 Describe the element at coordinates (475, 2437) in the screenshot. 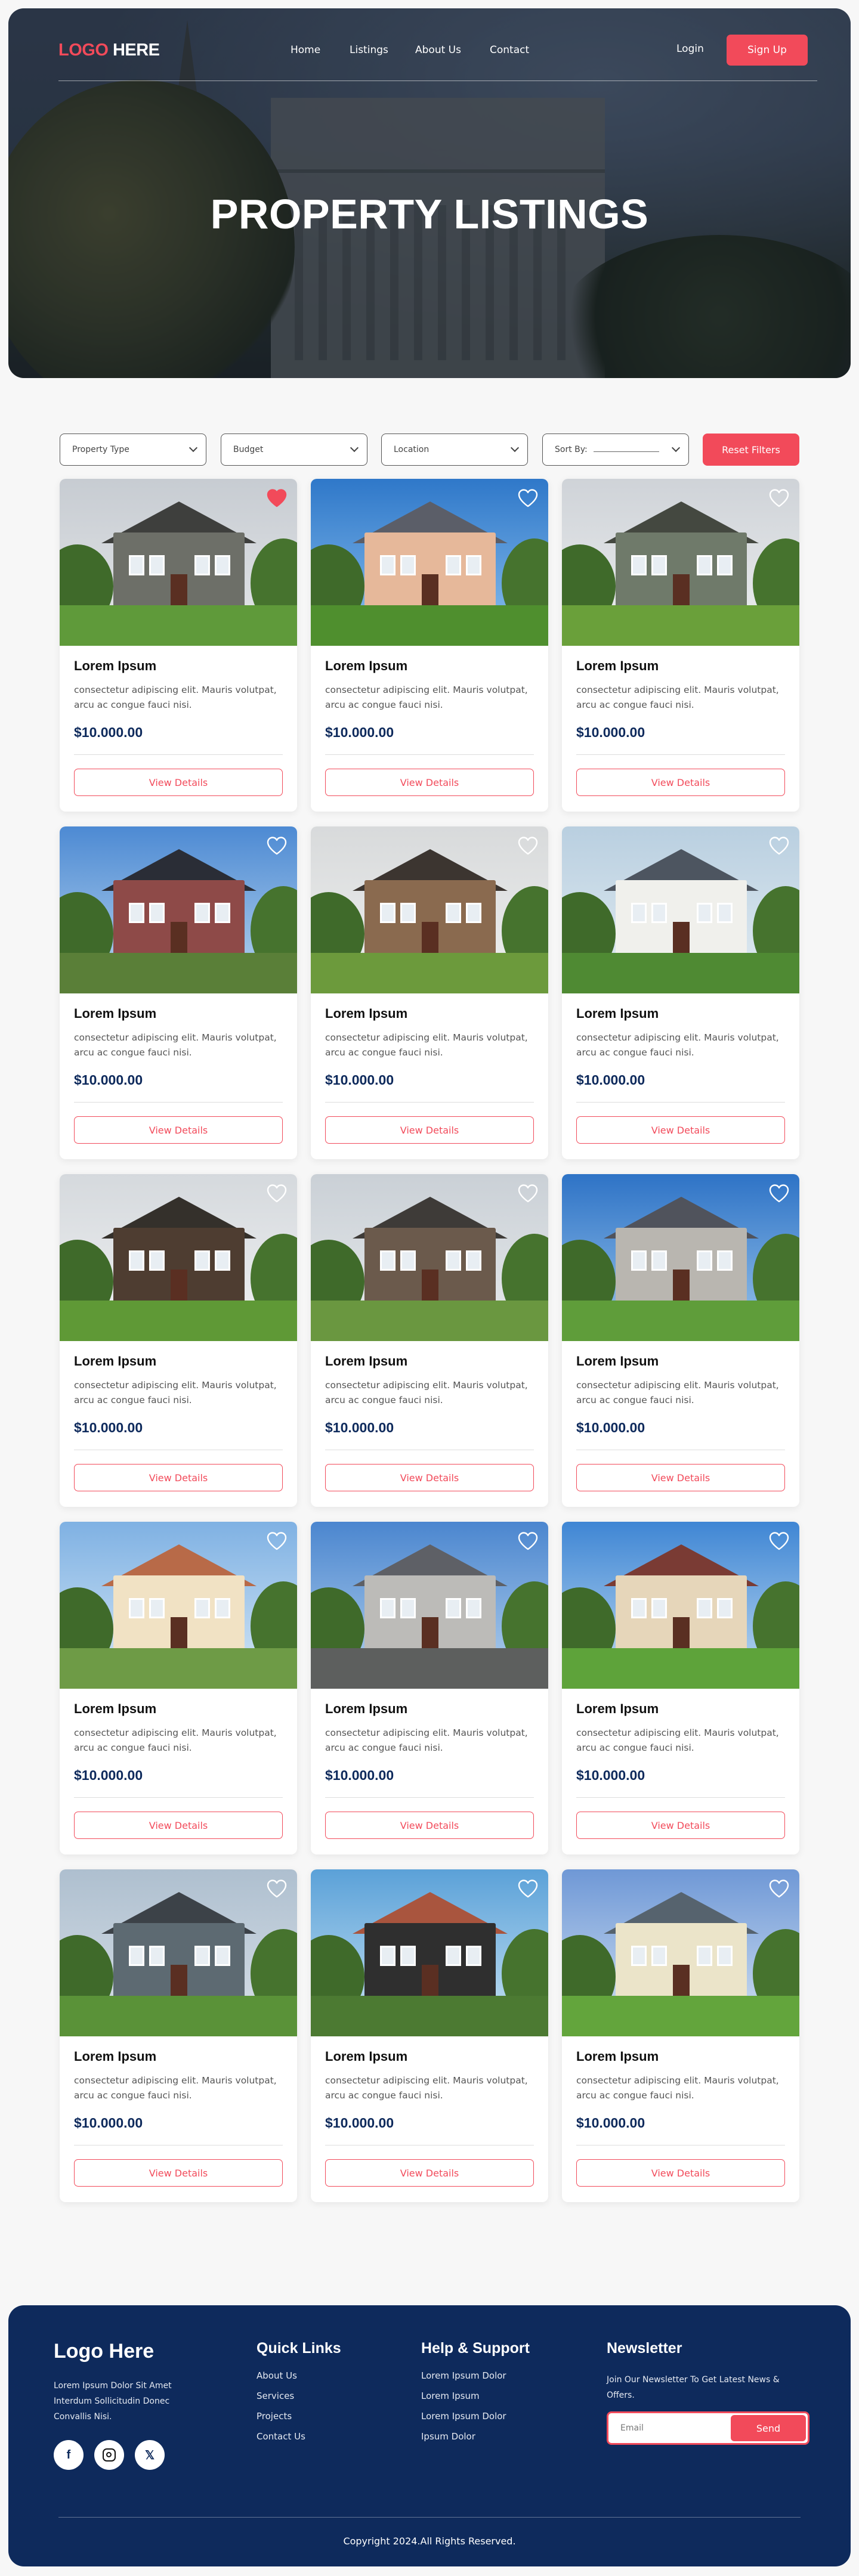

I see `help-link: Ipsum Dolor` at that location.